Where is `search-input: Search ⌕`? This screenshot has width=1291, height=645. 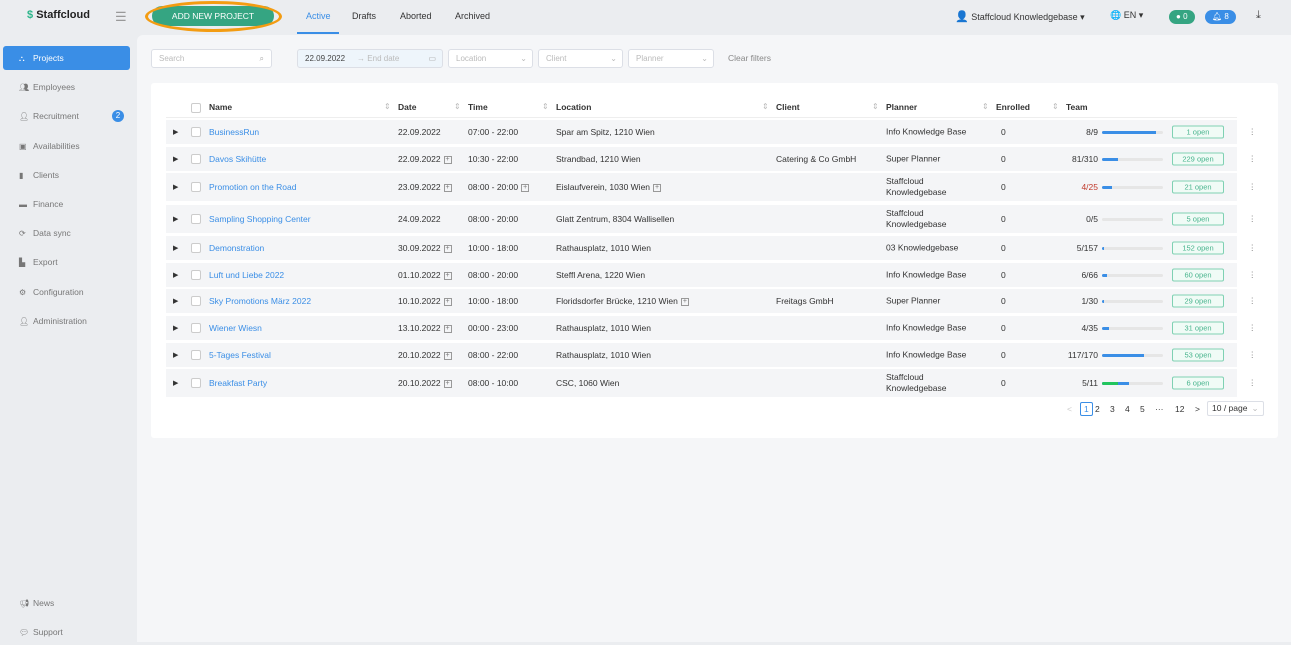
search-input: Search ⌕ is located at coordinates (211, 58).